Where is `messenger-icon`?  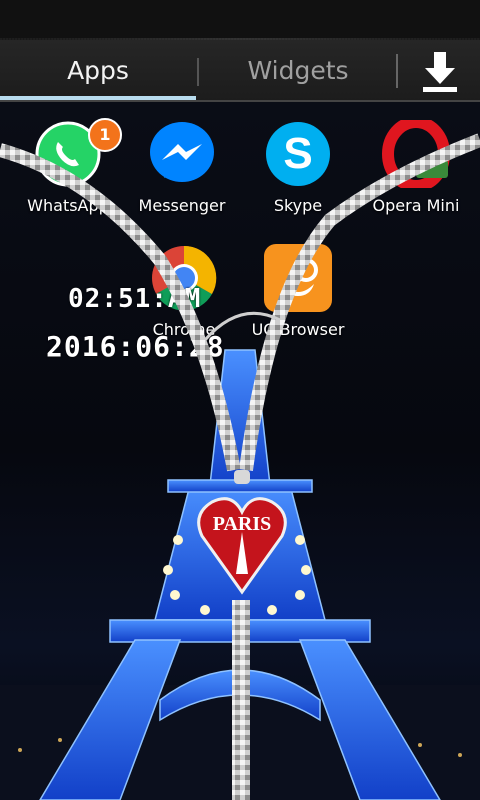 messenger-icon is located at coordinates (182, 152).